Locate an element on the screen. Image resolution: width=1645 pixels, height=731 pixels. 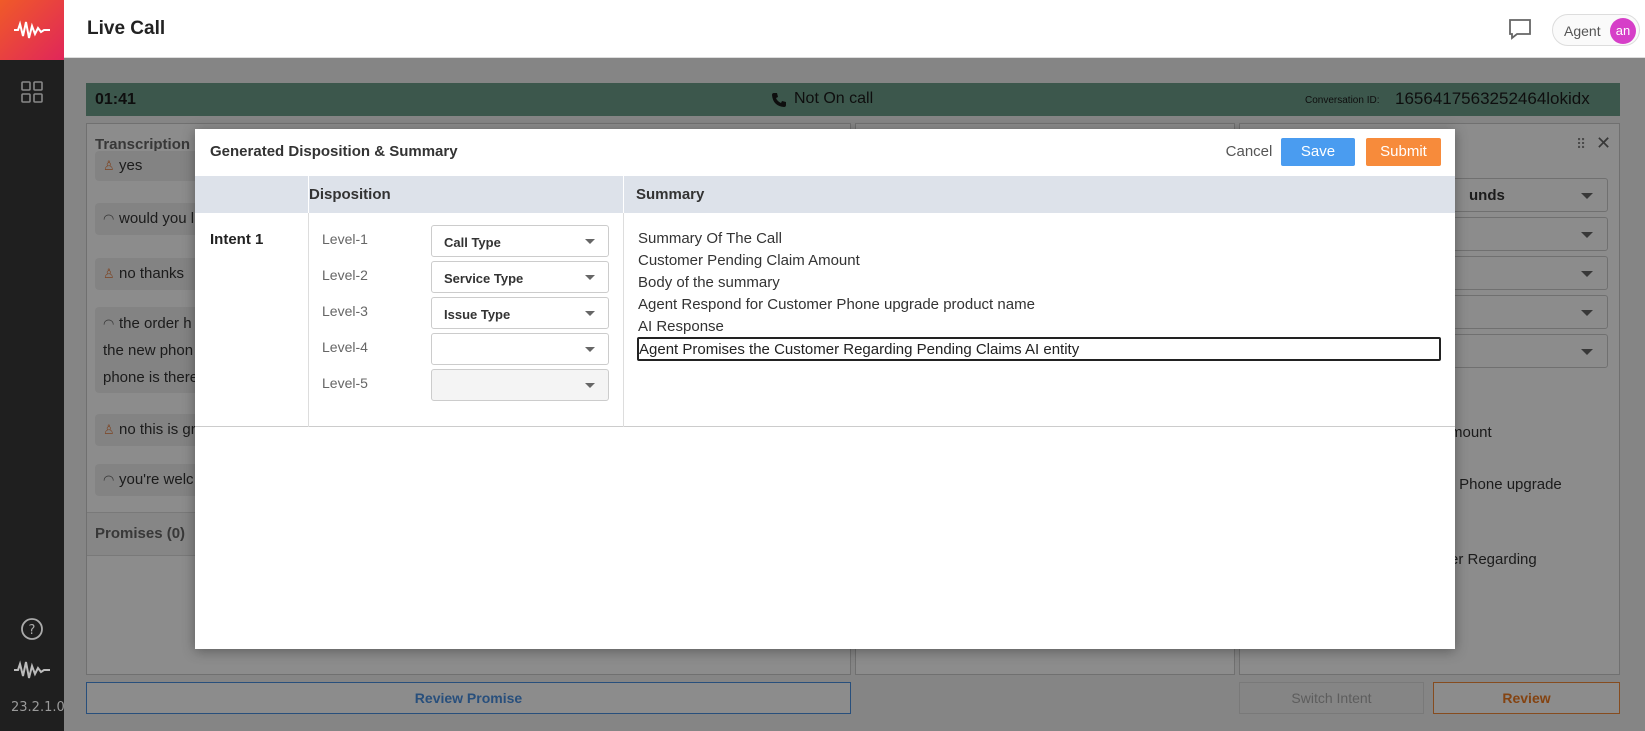
submit-button: Submit is located at coordinates (1403, 152).